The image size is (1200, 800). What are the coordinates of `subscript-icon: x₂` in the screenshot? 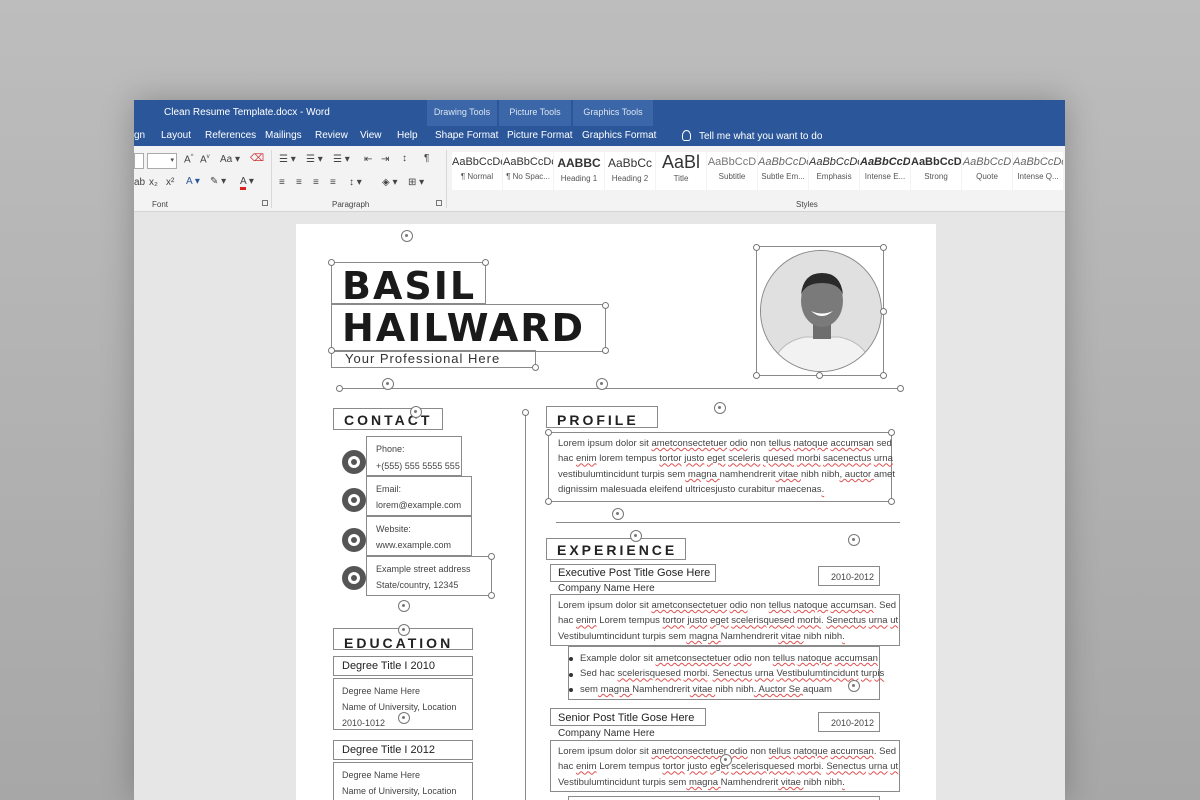 It's located at (153, 182).